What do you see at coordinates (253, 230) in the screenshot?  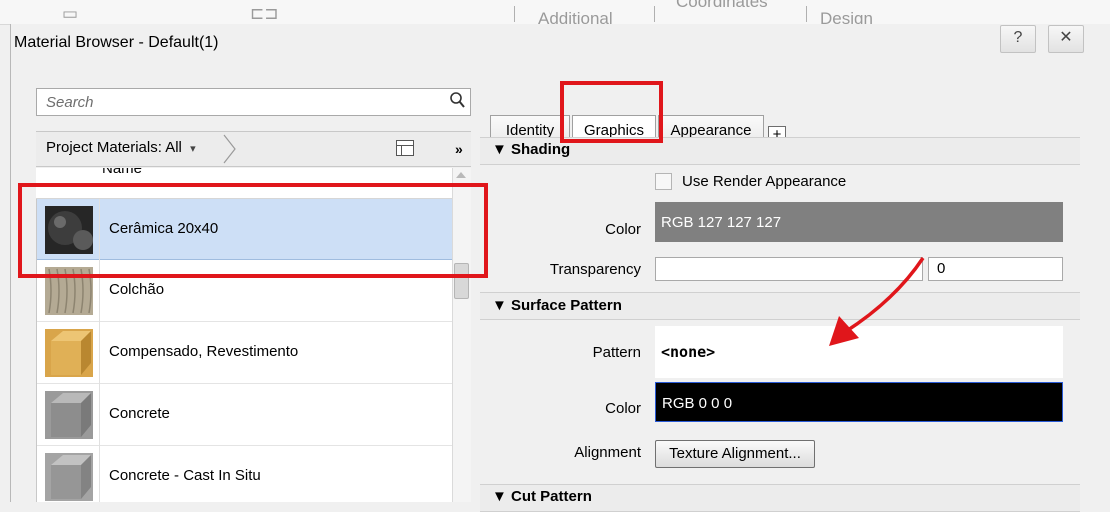 I see `annotation-box-selected-material` at bounding box center [253, 230].